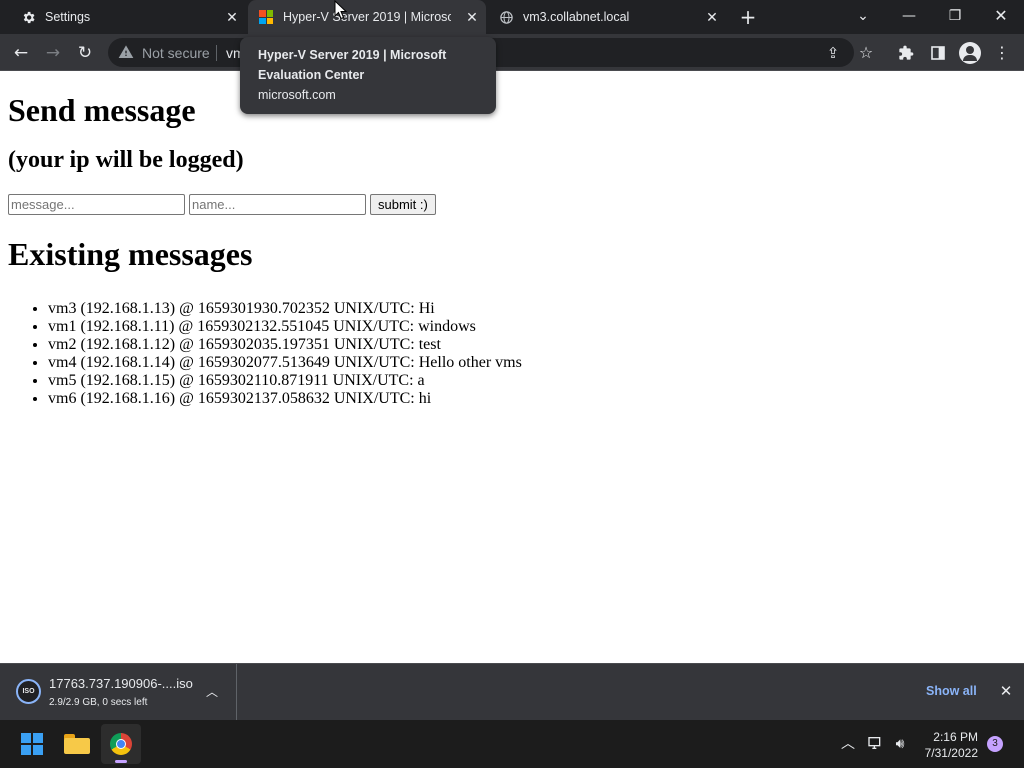 The height and width of the screenshot is (768, 1024). Describe the element at coordinates (576, 17) in the screenshot. I see `tab-title: vm3.collabnet.local` at that location.